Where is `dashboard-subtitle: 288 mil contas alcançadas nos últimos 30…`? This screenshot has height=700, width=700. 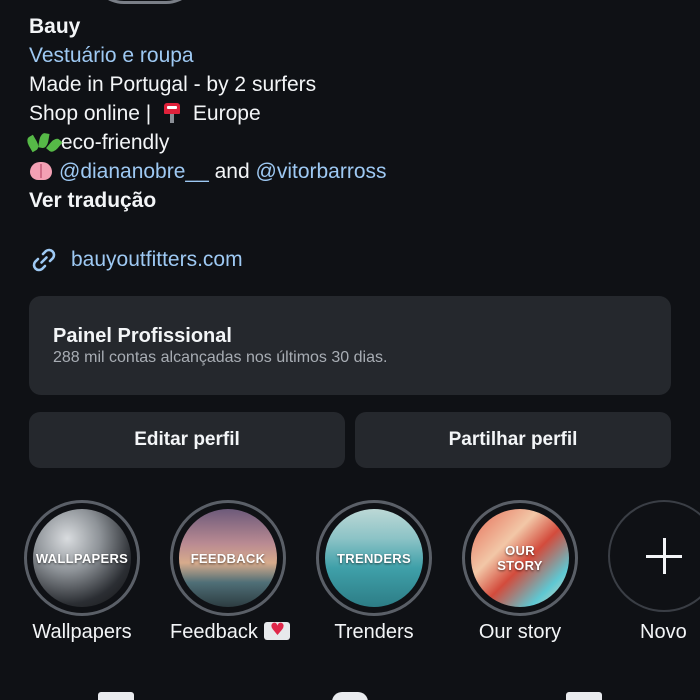 dashboard-subtitle: 288 mil contas alcançadas nos últimos 30… is located at coordinates (220, 357).